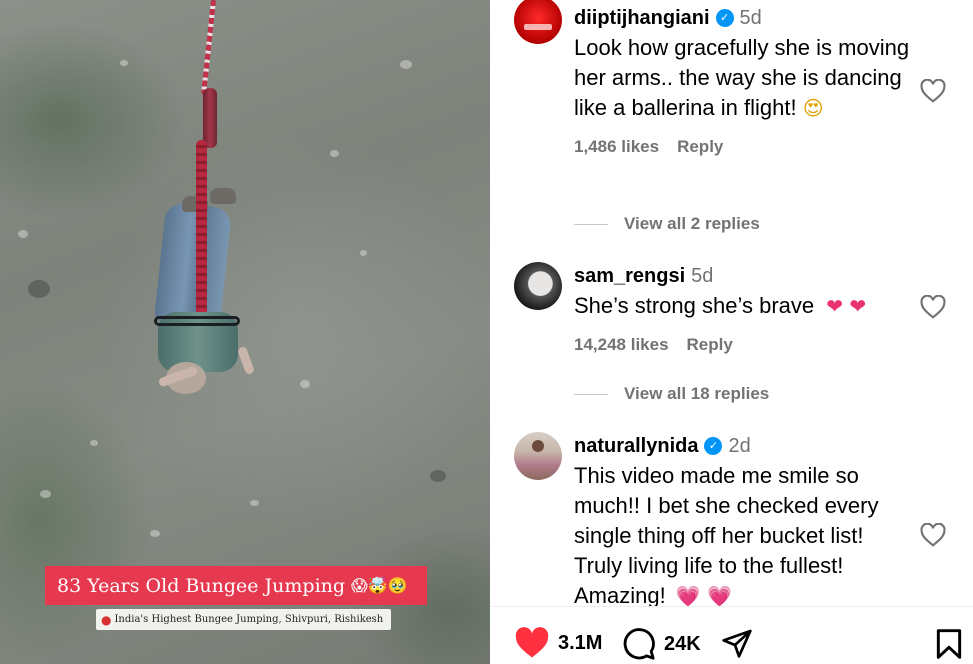 The image size is (973, 664). I want to click on video-caption: 83 Years Old Bungee Jumping 😱🤯🥹, so click(236, 585).